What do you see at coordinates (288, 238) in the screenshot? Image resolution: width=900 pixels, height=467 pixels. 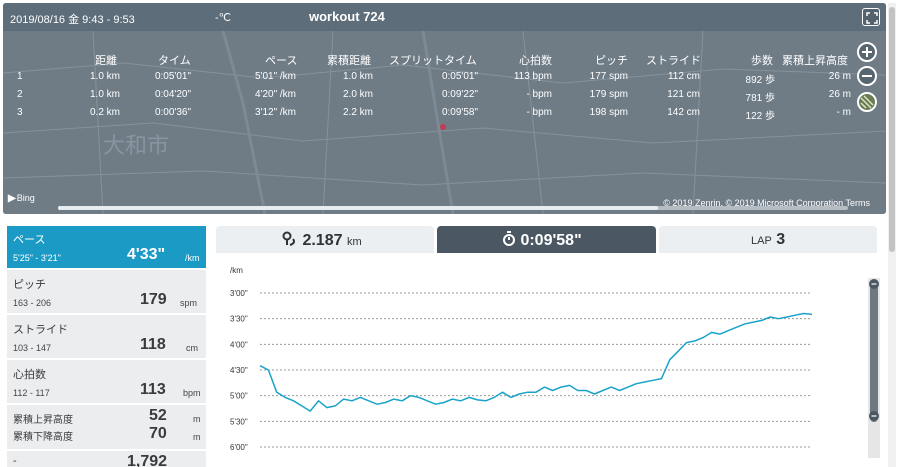 I see `route-pin-icon` at bounding box center [288, 238].